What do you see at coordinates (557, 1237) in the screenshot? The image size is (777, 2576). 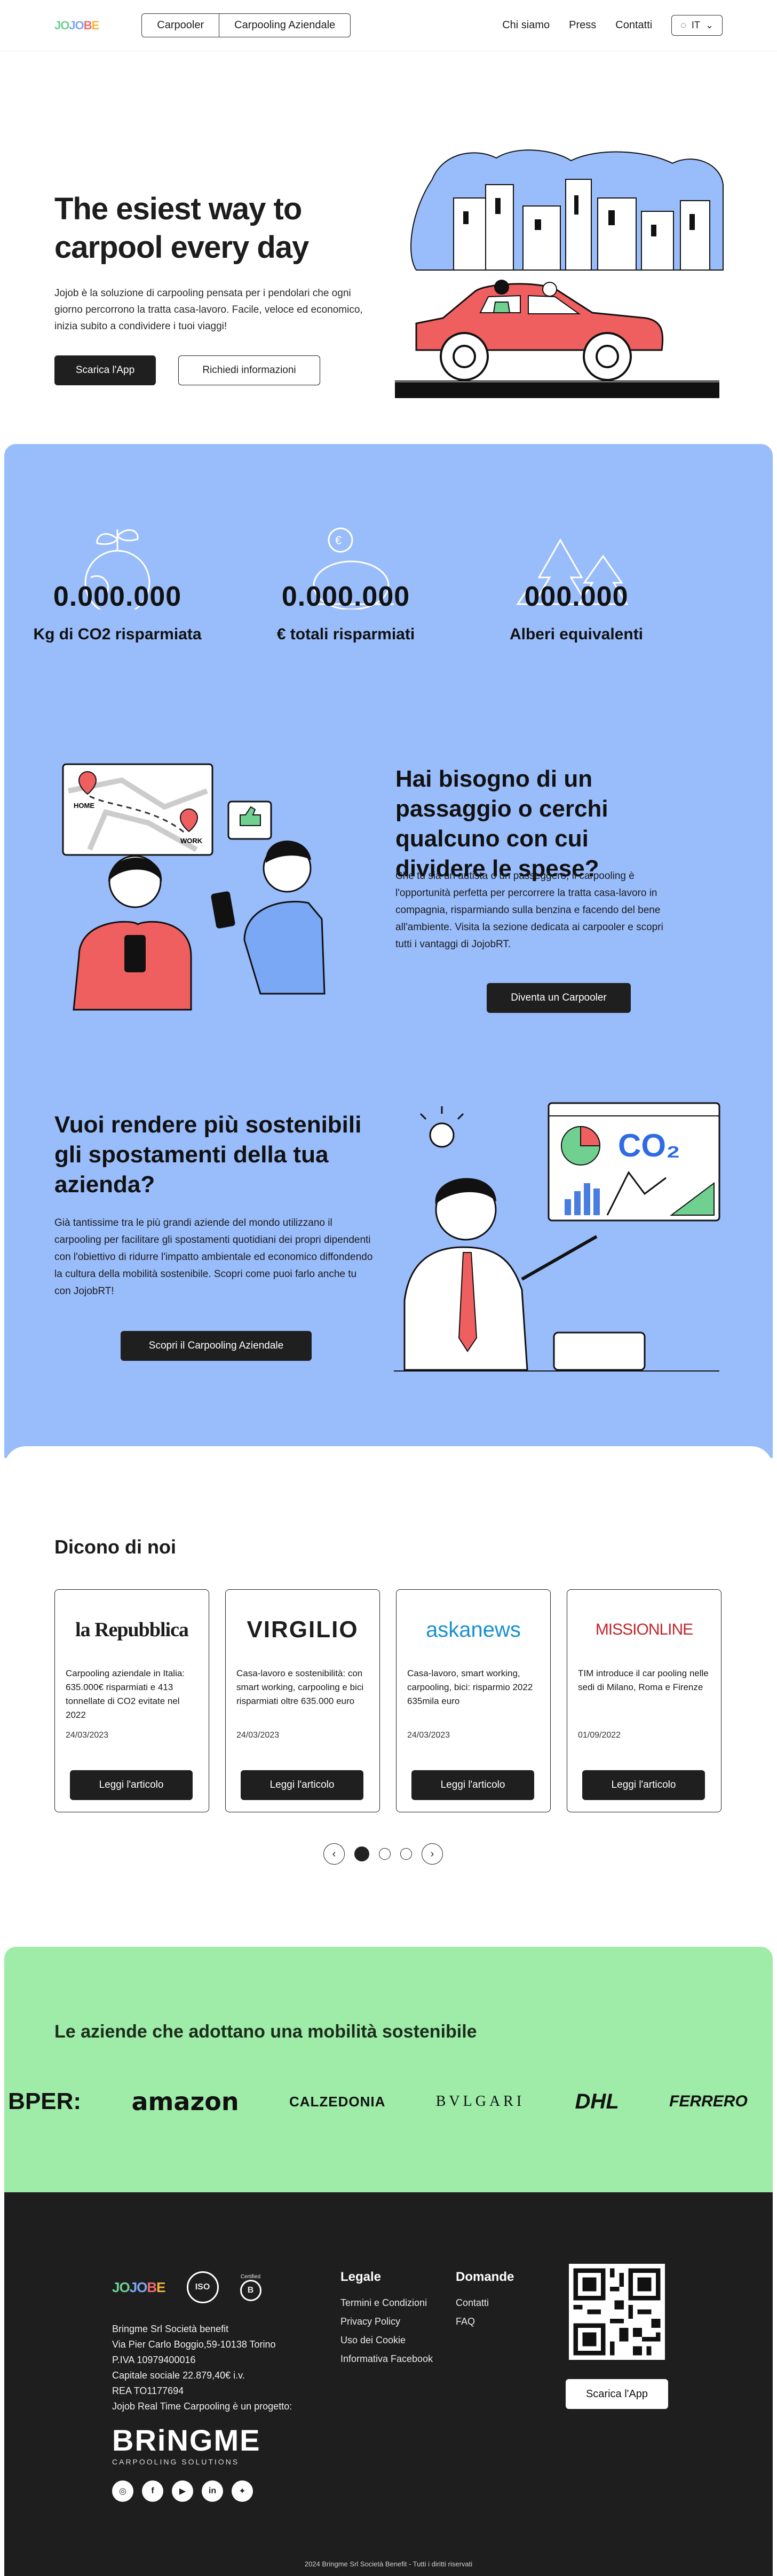 I see `business-man-illustration: CO₂` at bounding box center [557, 1237].